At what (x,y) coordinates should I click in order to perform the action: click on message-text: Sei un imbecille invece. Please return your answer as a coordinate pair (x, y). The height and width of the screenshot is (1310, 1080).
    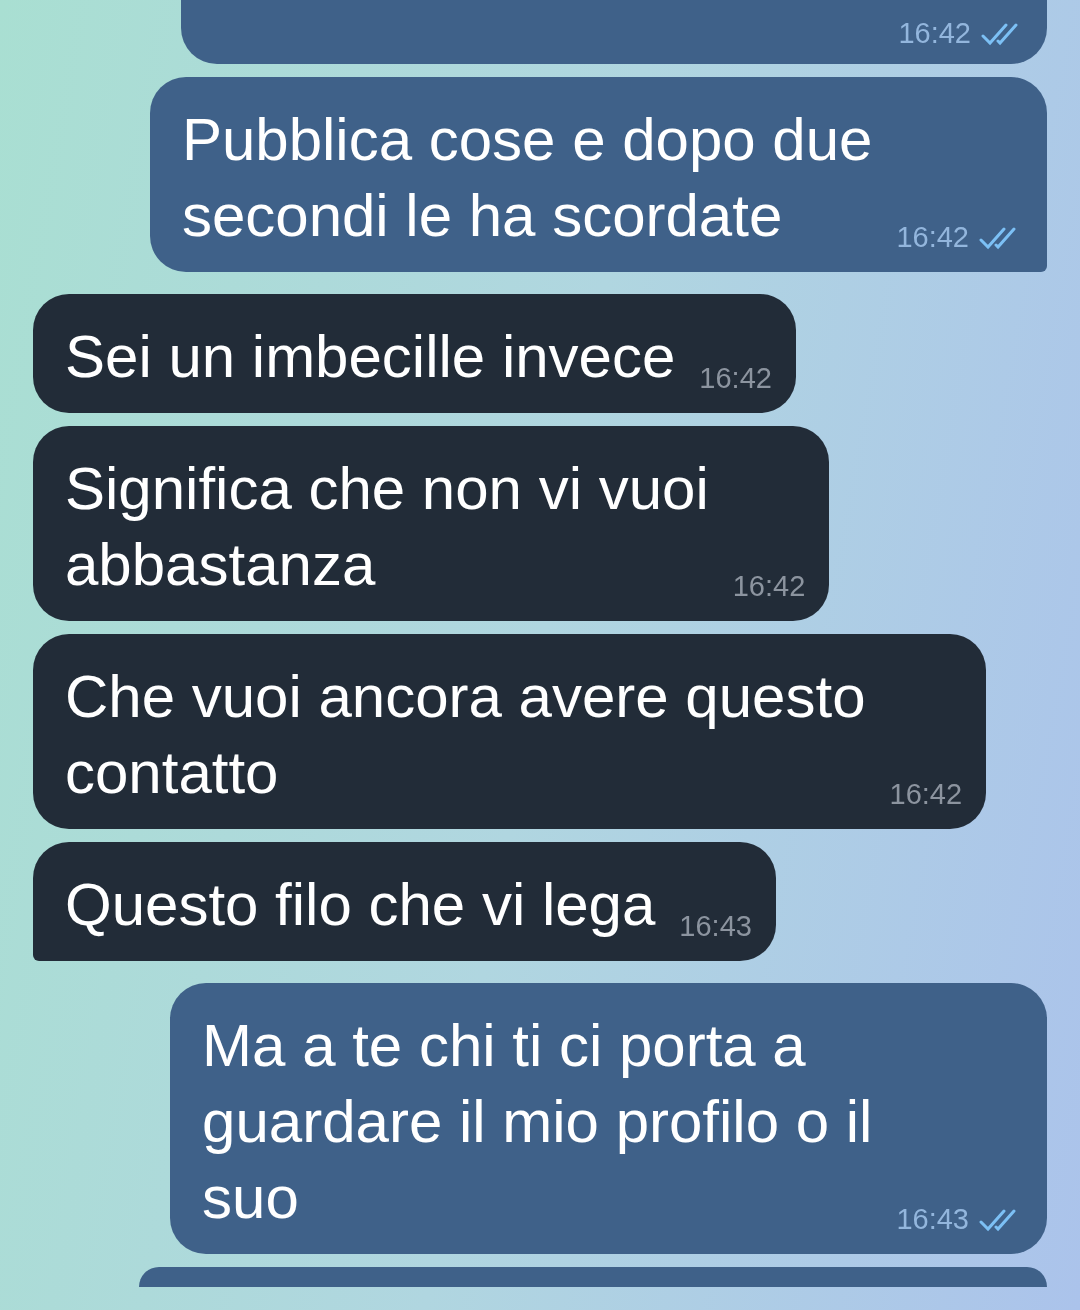
    Looking at the image, I should click on (370, 357).